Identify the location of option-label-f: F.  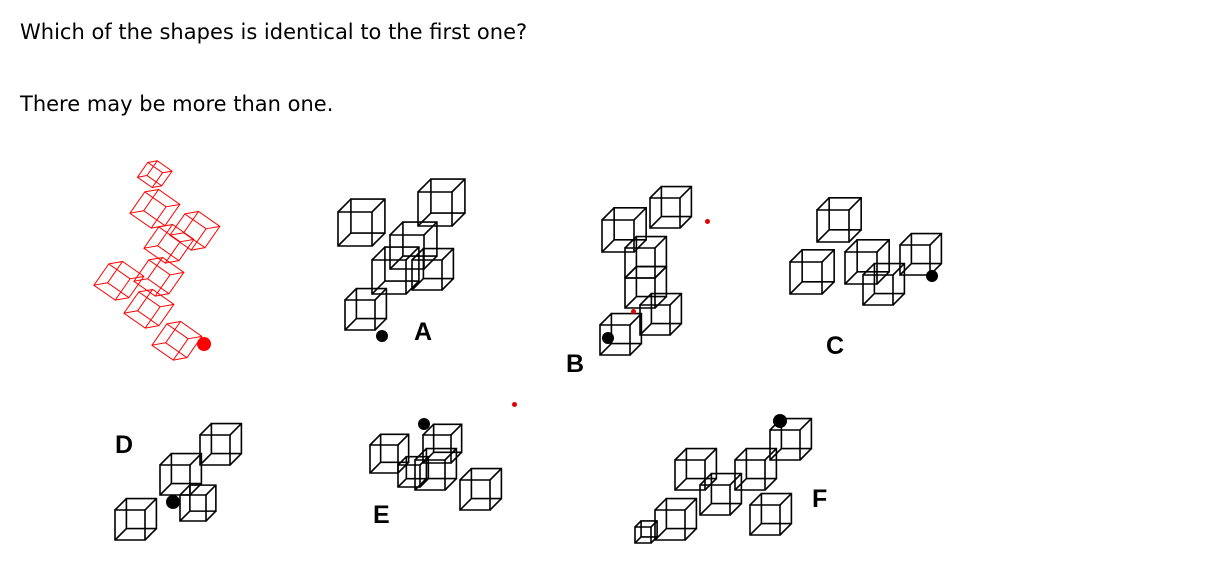
(819, 499).